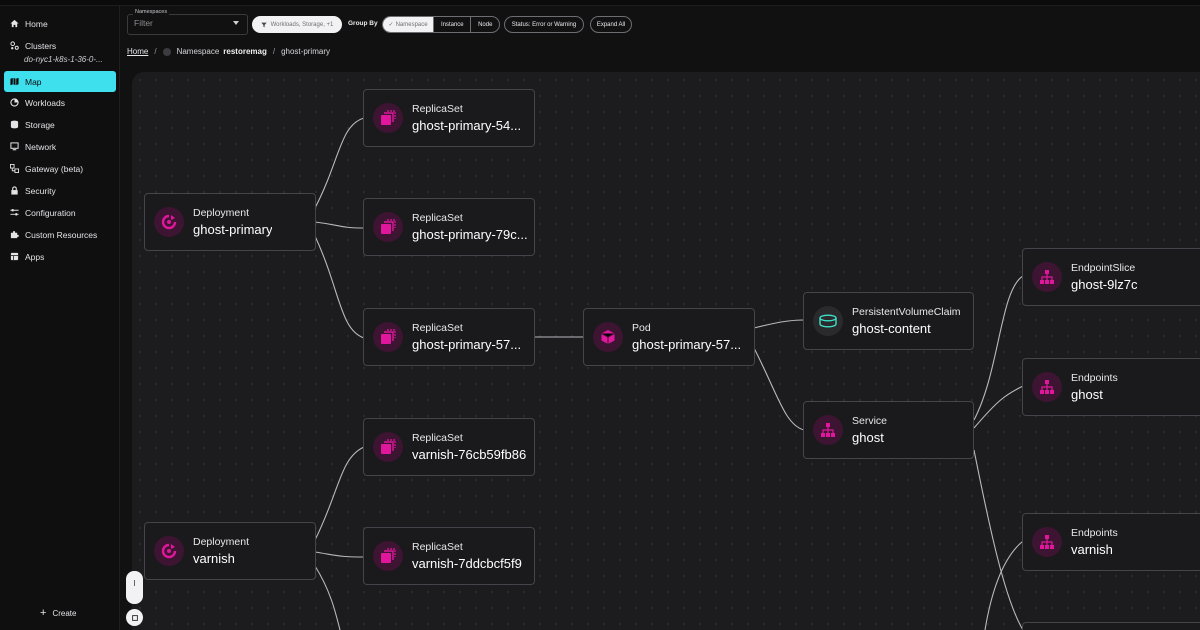  Describe the element at coordinates (14, 81) in the screenshot. I see `map-icon` at that location.